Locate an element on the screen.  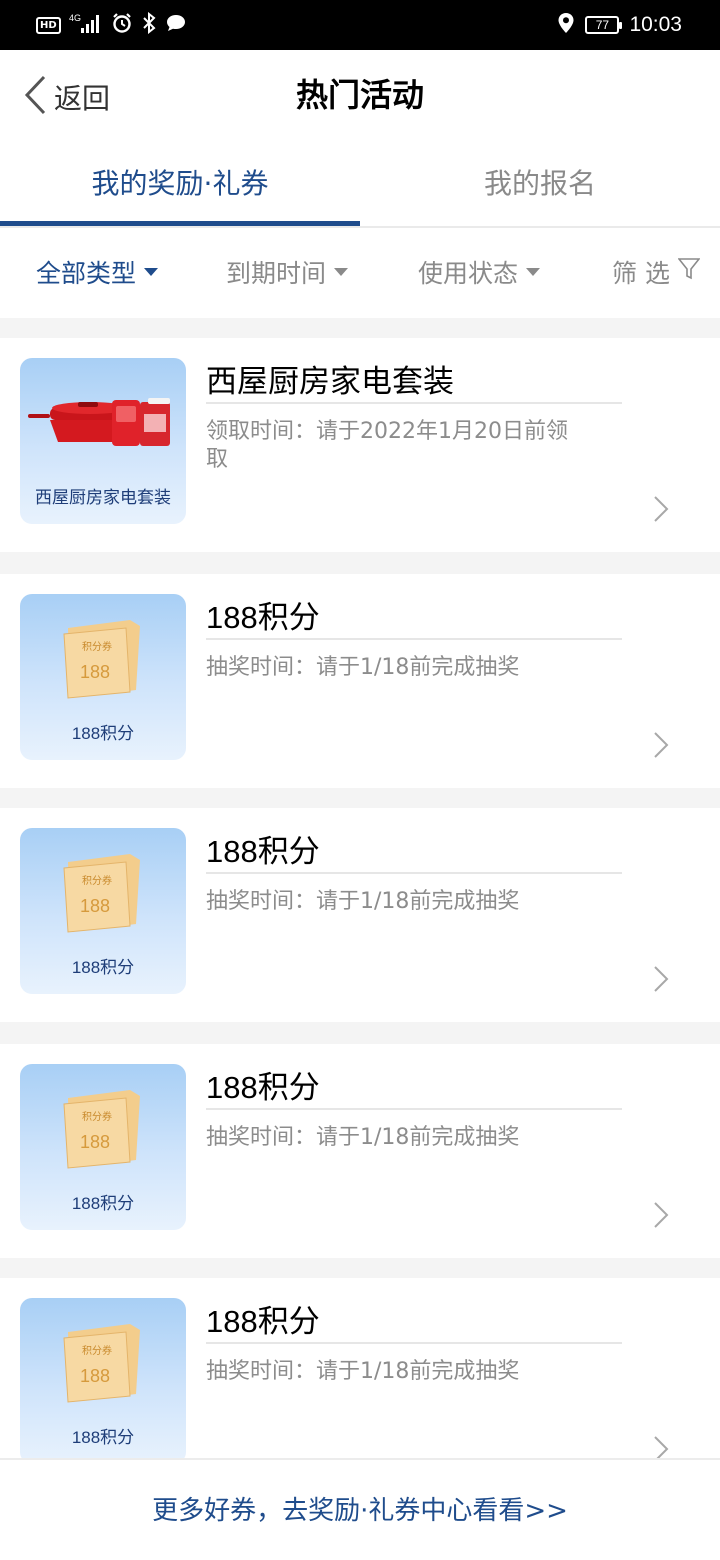
nav-header: 返回 热门活动 is located at coordinates (360, 95).